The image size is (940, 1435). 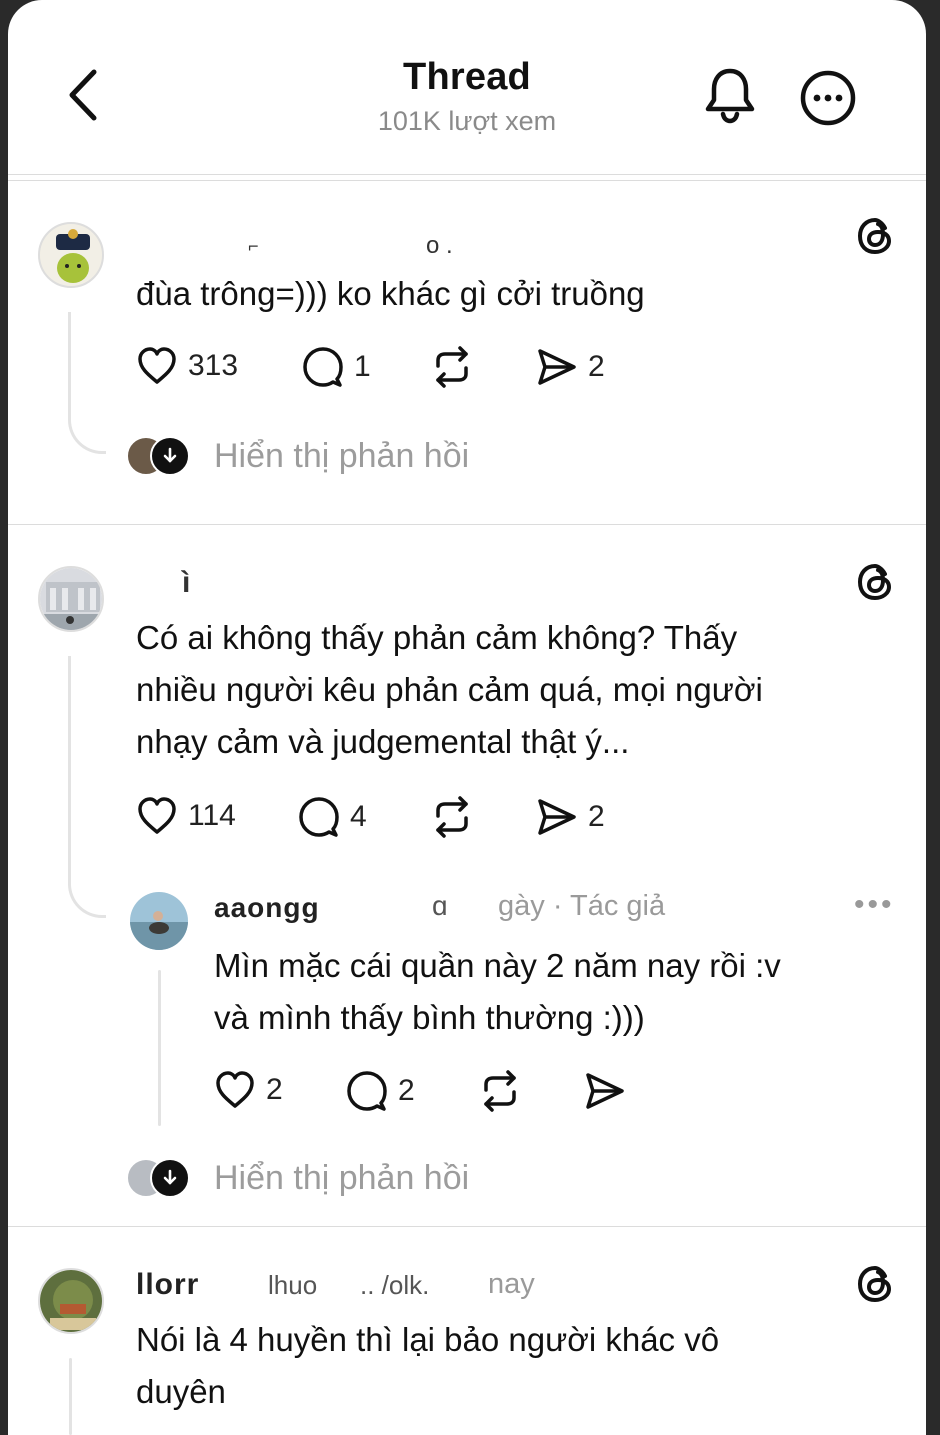 What do you see at coordinates (440, 905) in the screenshot?
I see `username-redacted: ɑ` at bounding box center [440, 905].